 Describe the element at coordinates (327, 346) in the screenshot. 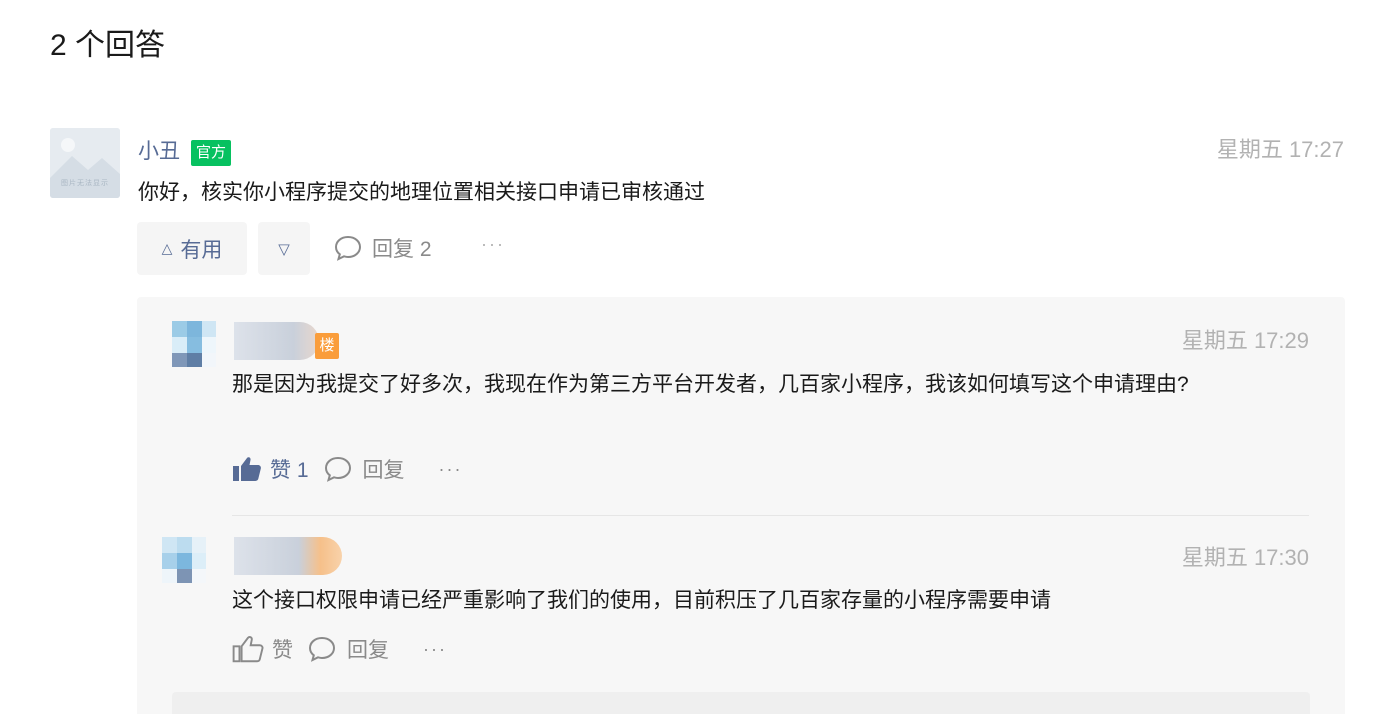

I see `floor-owner-badge: 楼` at that location.